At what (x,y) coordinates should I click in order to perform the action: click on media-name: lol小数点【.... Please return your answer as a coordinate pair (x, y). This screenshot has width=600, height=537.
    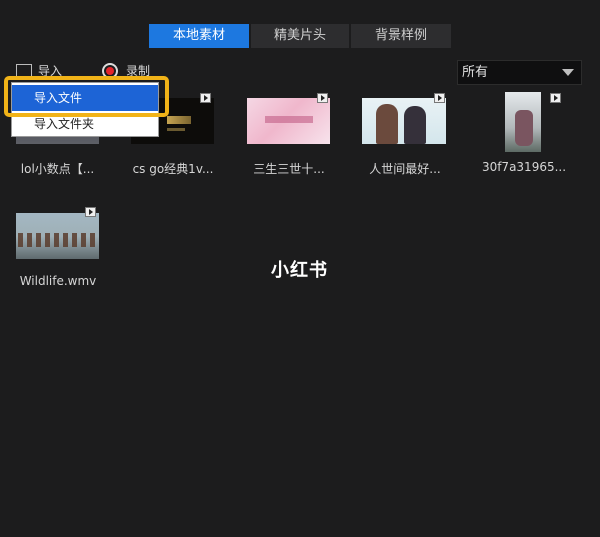
    Looking at the image, I should click on (57, 169).